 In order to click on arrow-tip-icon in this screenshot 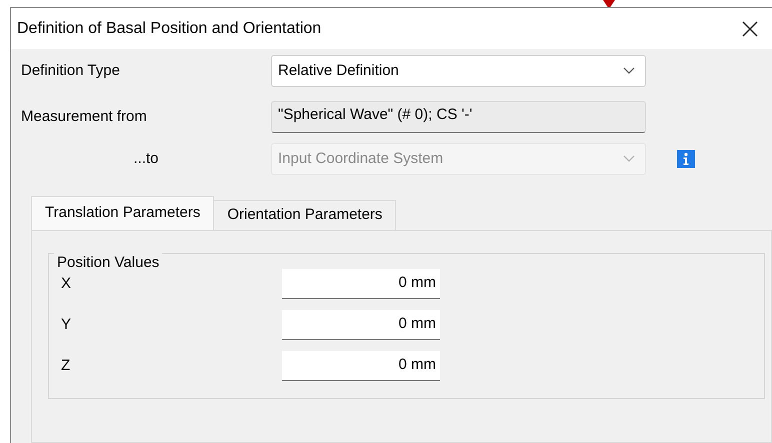, I will do `click(609, 4)`.